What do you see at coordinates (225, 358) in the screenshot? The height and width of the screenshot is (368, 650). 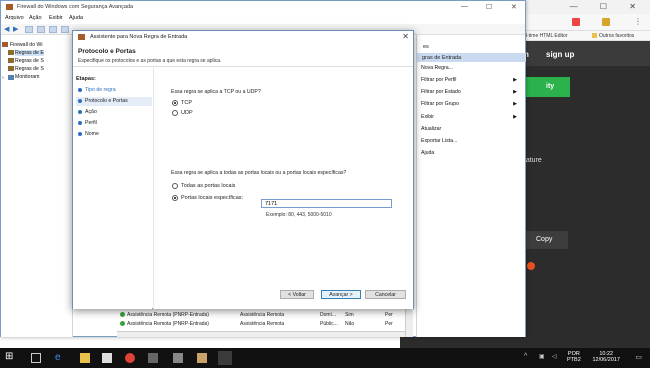 I see `firewall-task-icon` at bounding box center [225, 358].